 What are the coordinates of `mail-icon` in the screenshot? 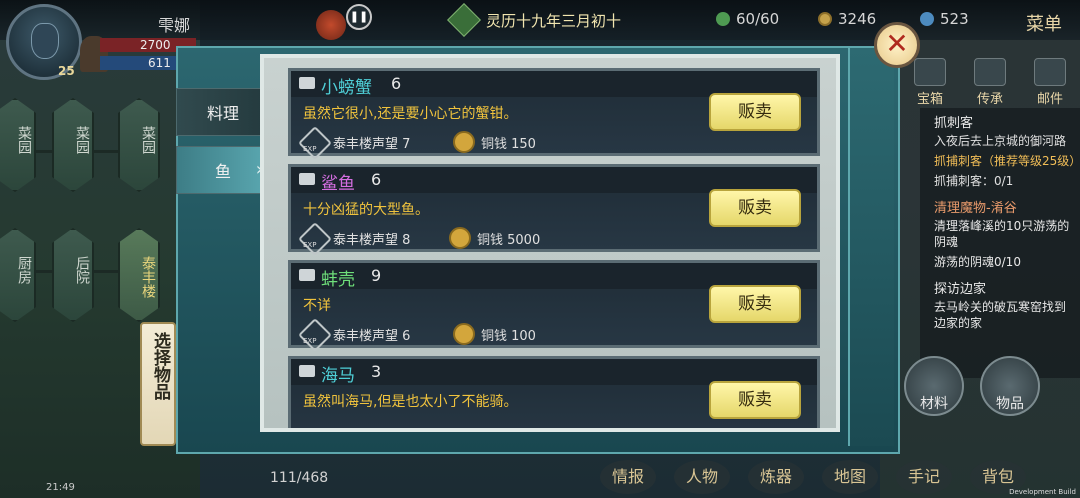 It's located at (1050, 72).